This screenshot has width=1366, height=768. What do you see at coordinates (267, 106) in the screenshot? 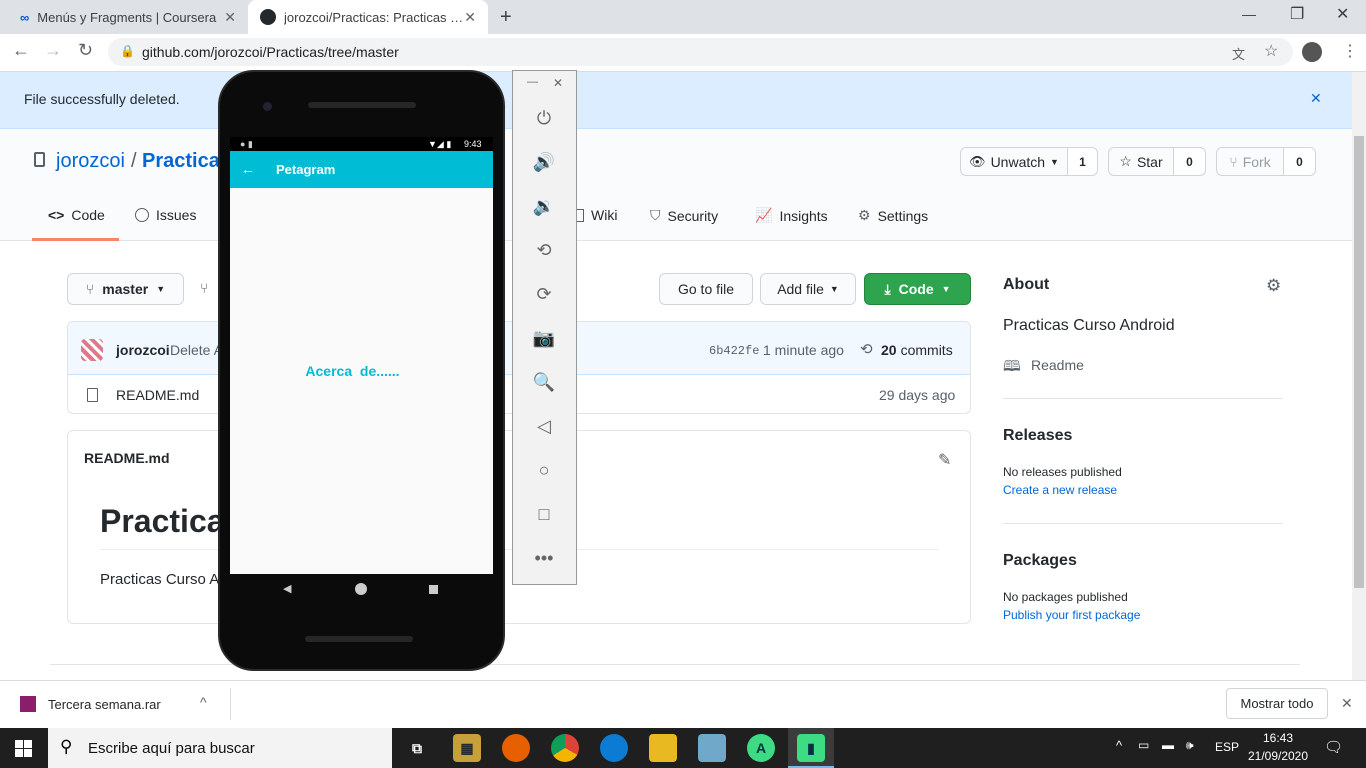
I see `camera-icon` at bounding box center [267, 106].